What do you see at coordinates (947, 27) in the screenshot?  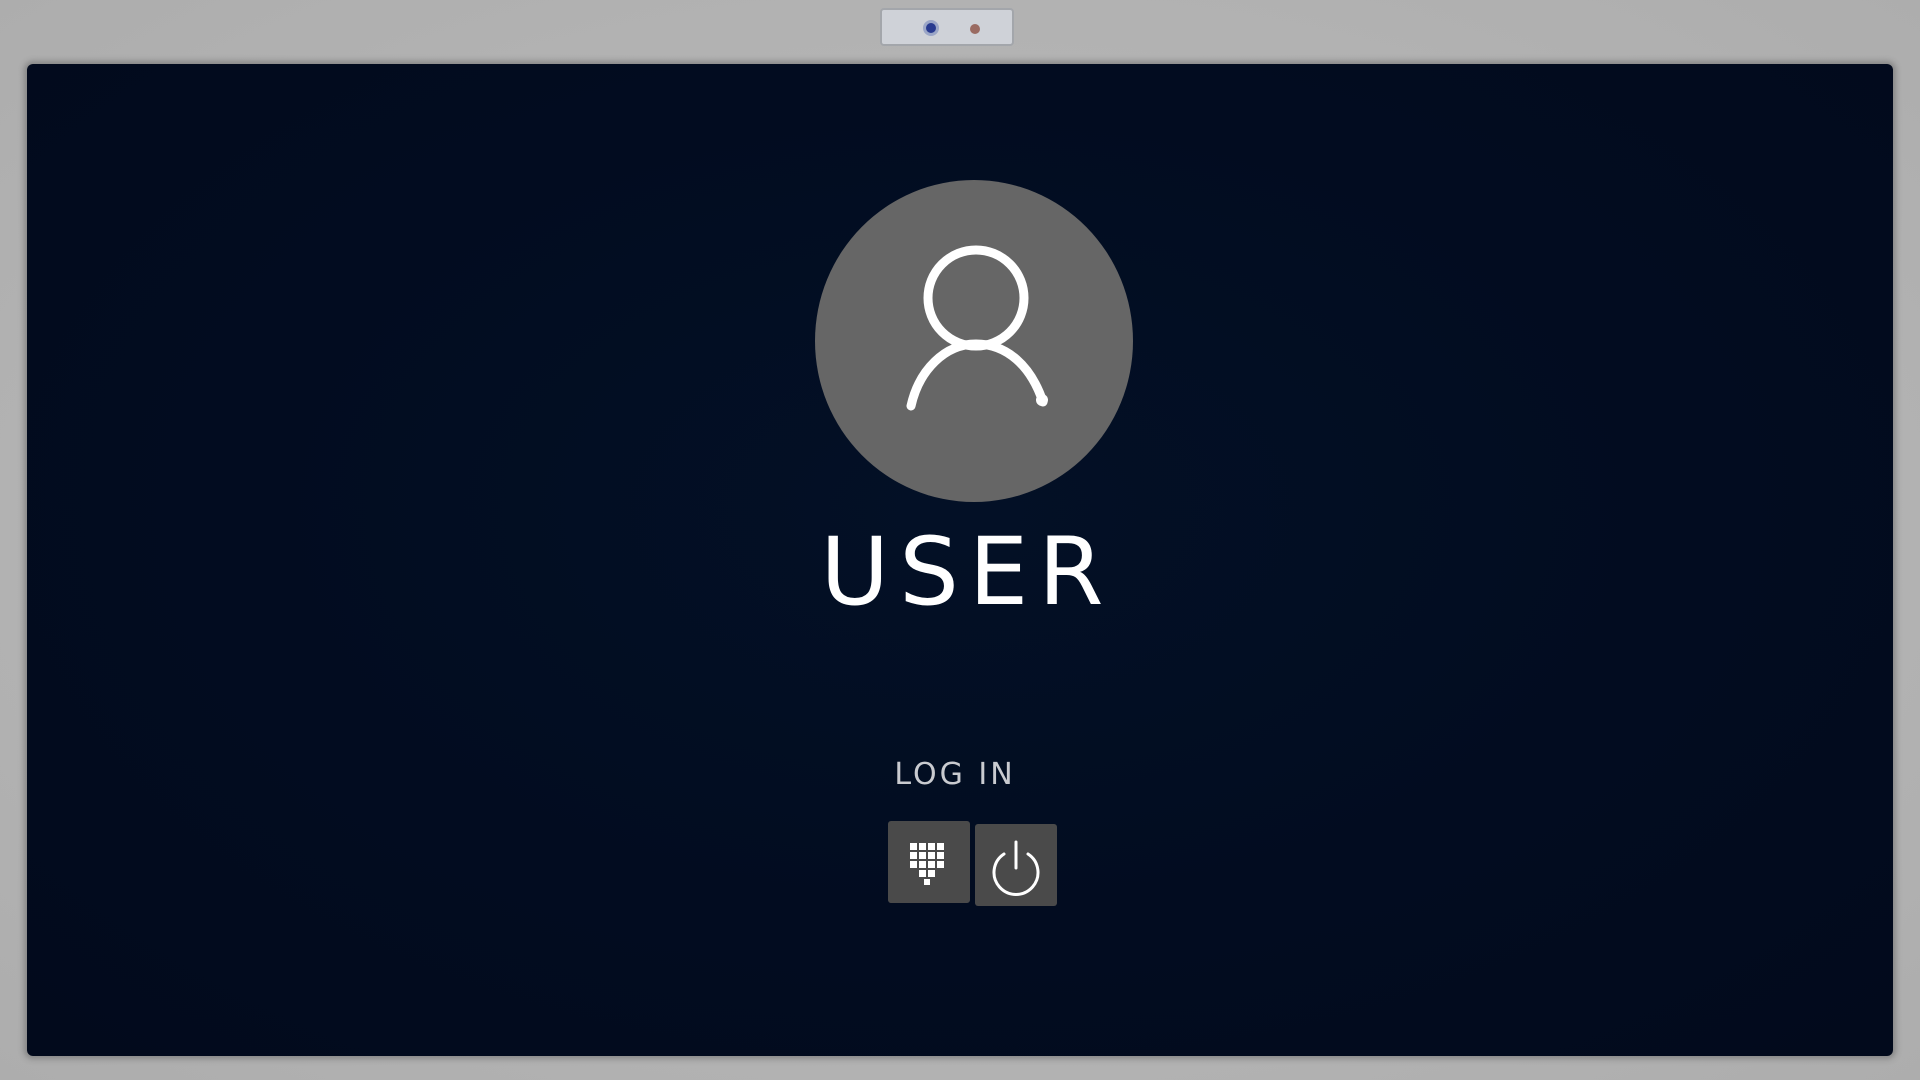 I see `webcam` at bounding box center [947, 27].